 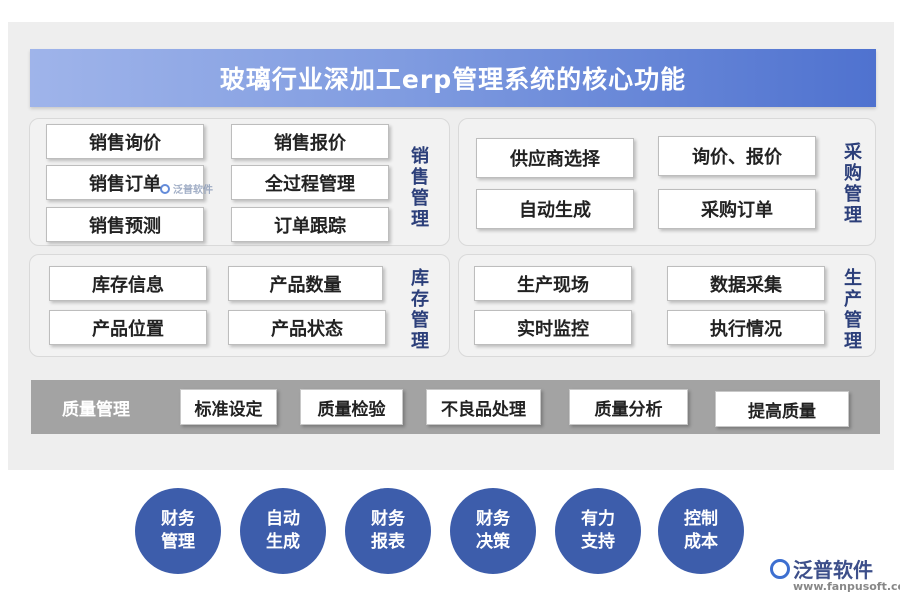 What do you see at coordinates (178, 542) in the screenshot?
I see `circle-line: 管理` at bounding box center [178, 542].